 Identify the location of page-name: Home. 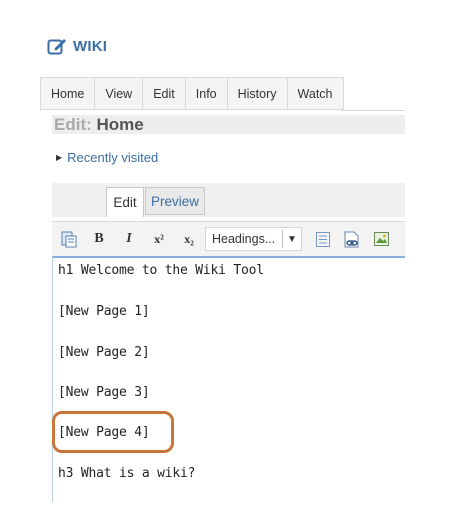
(120, 124).